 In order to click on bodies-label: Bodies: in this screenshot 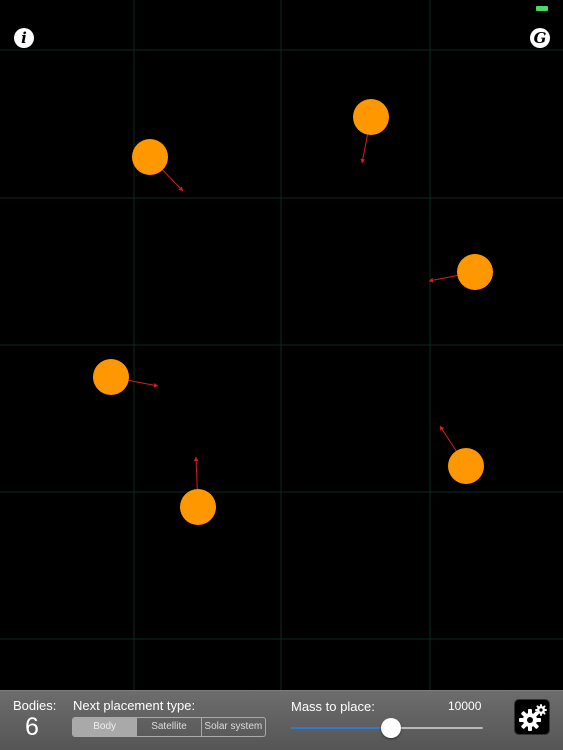, I will do `click(35, 705)`.